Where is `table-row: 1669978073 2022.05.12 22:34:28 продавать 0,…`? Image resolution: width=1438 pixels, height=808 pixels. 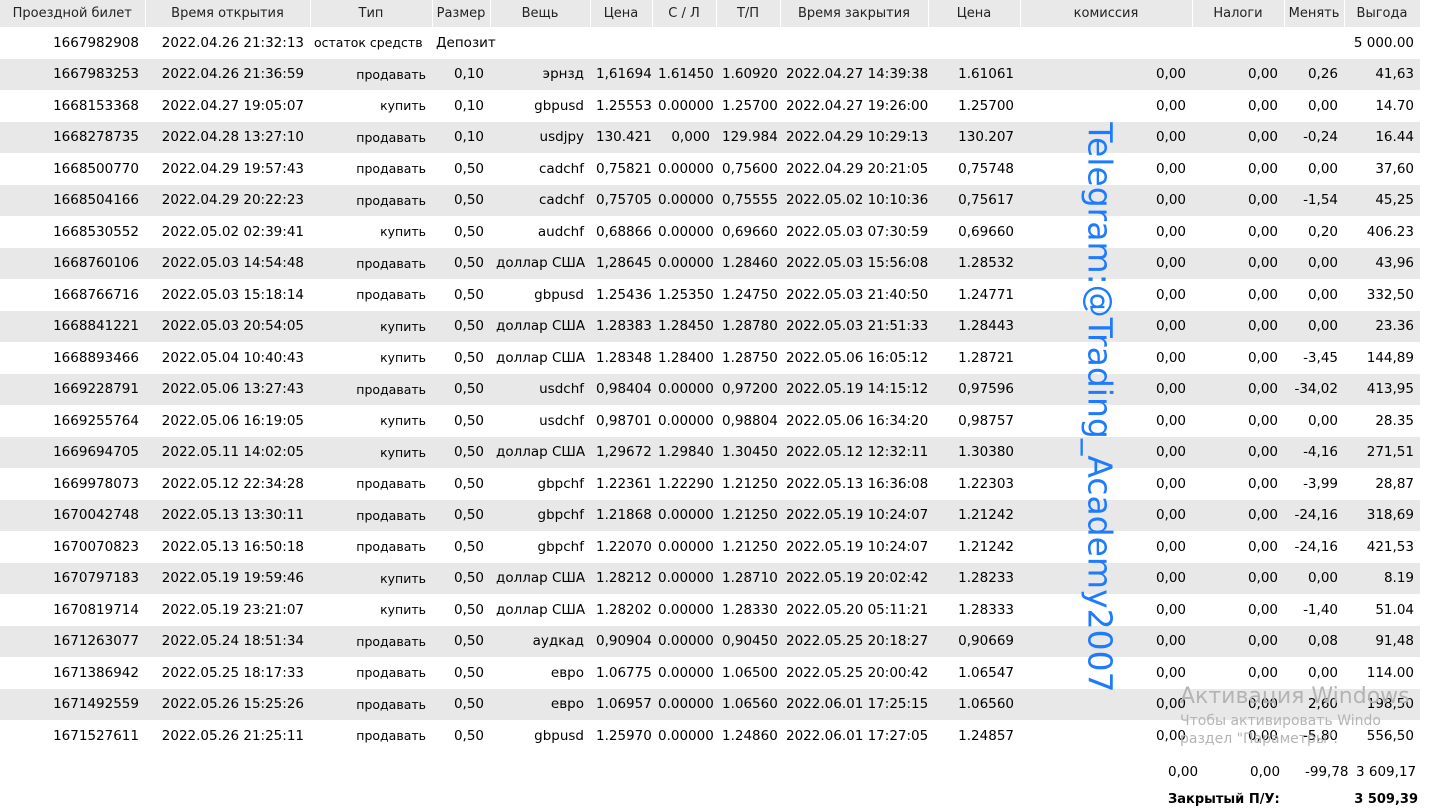 table-row: 1669978073 2022.05.12 22:34:28 продавать 0,… is located at coordinates (710, 484).